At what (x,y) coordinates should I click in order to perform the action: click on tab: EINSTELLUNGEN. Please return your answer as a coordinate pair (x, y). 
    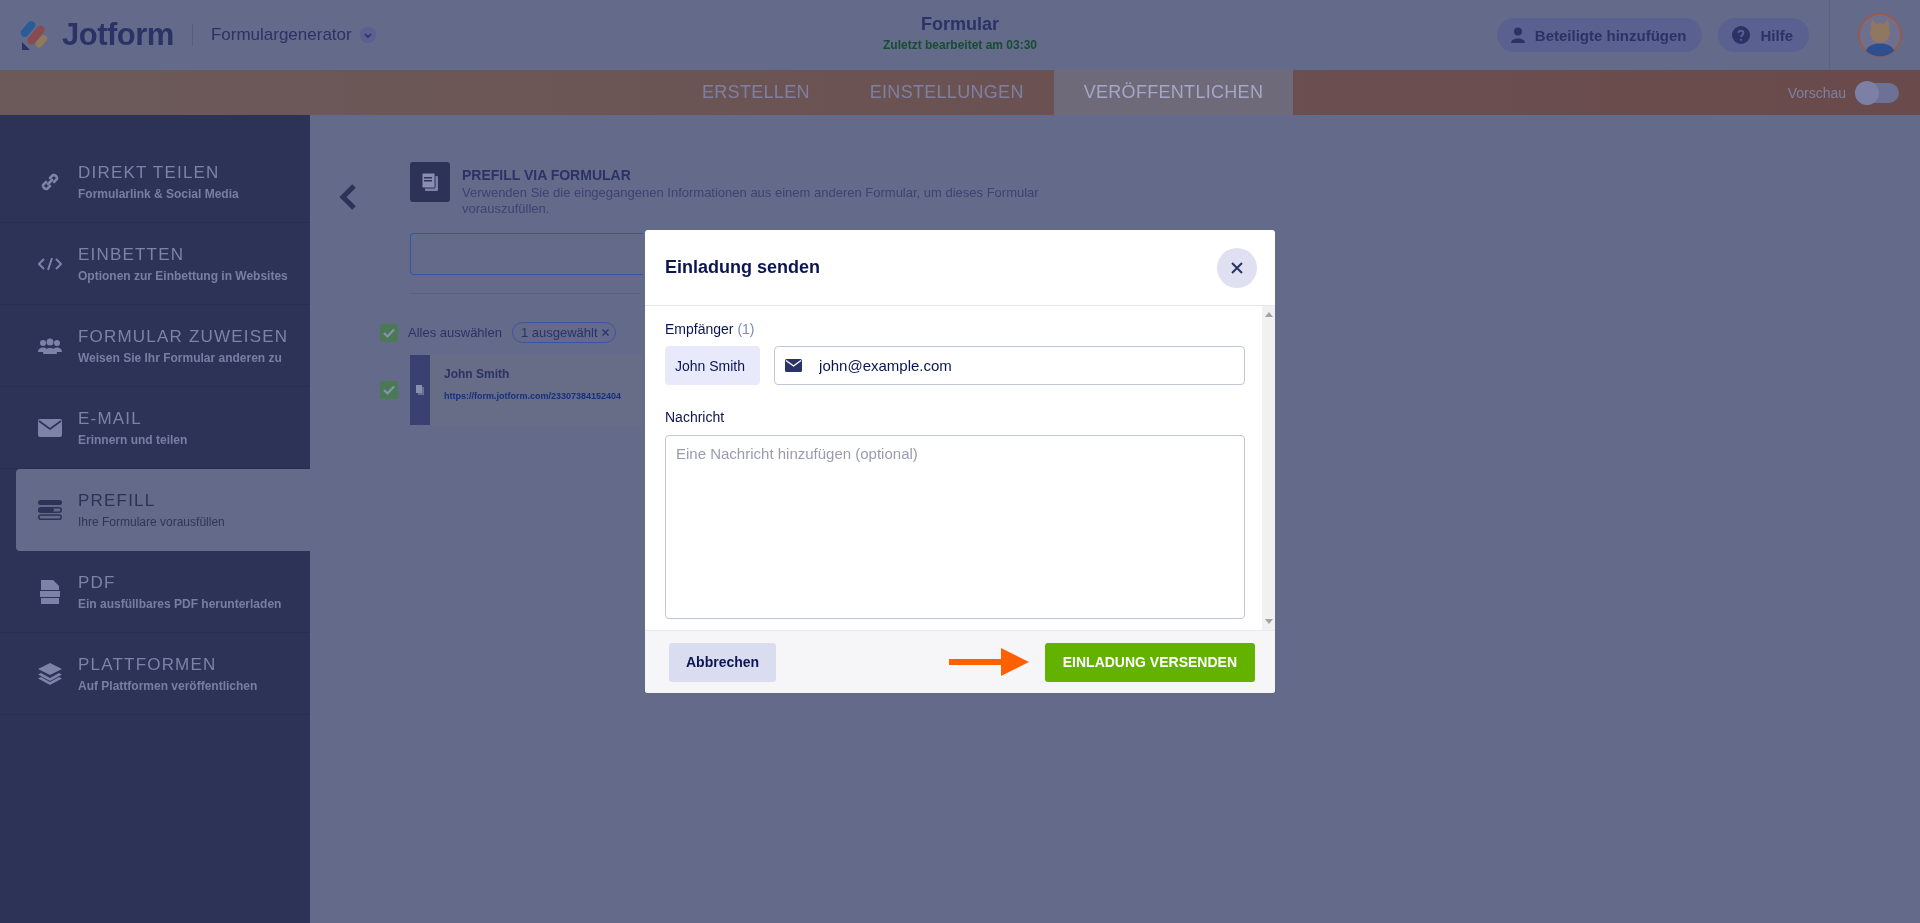
    Looking at the image, I should click on (946, 92).